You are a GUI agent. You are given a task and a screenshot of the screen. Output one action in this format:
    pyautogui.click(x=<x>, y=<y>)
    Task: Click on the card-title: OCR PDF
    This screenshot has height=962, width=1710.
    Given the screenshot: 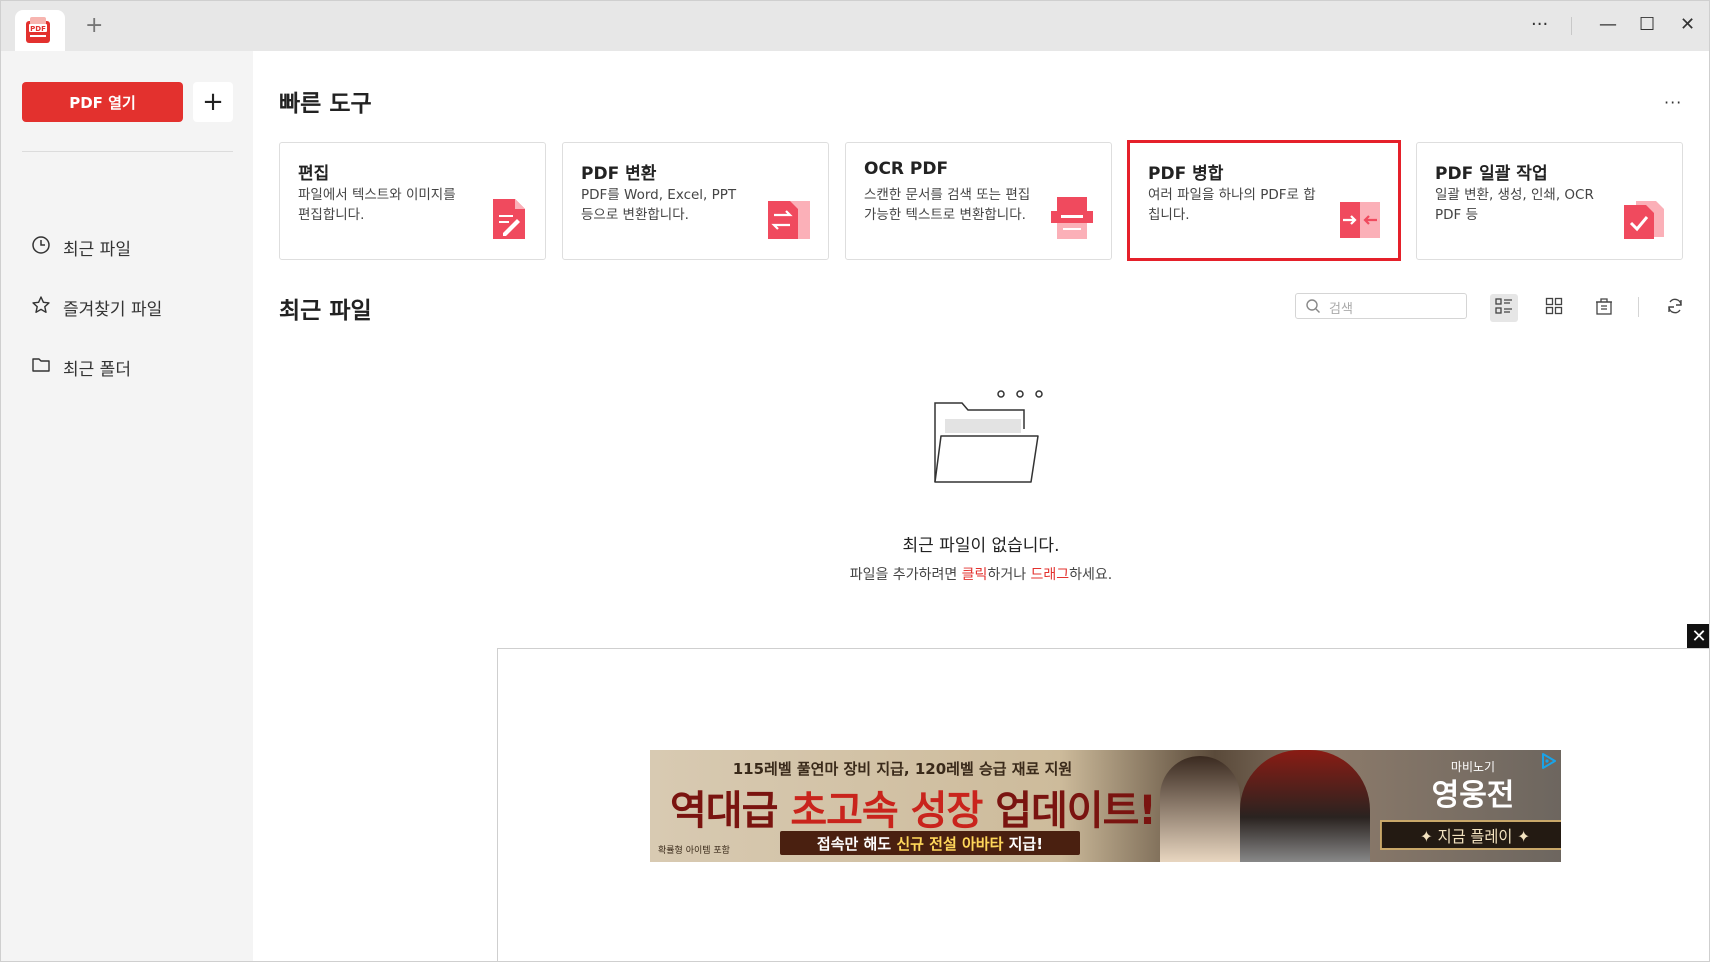 What is the action you would take?
    pyautogui.click(x=906, y=169)
    